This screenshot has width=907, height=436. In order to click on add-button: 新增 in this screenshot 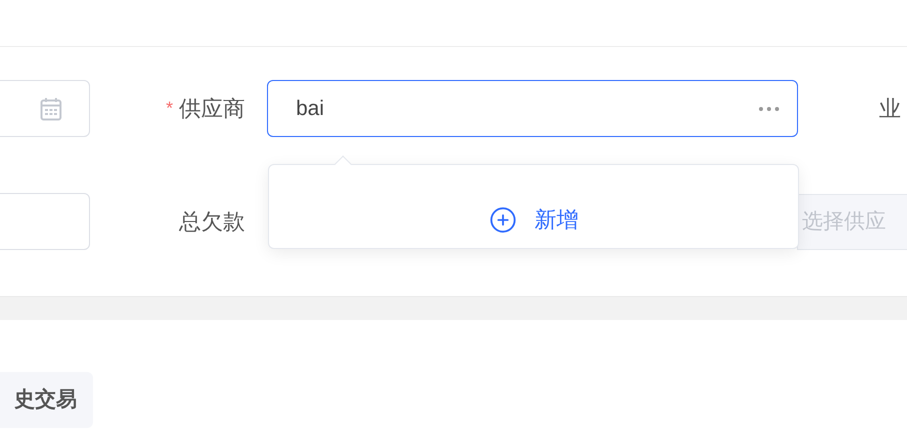, I will do `click(533, 219)`.